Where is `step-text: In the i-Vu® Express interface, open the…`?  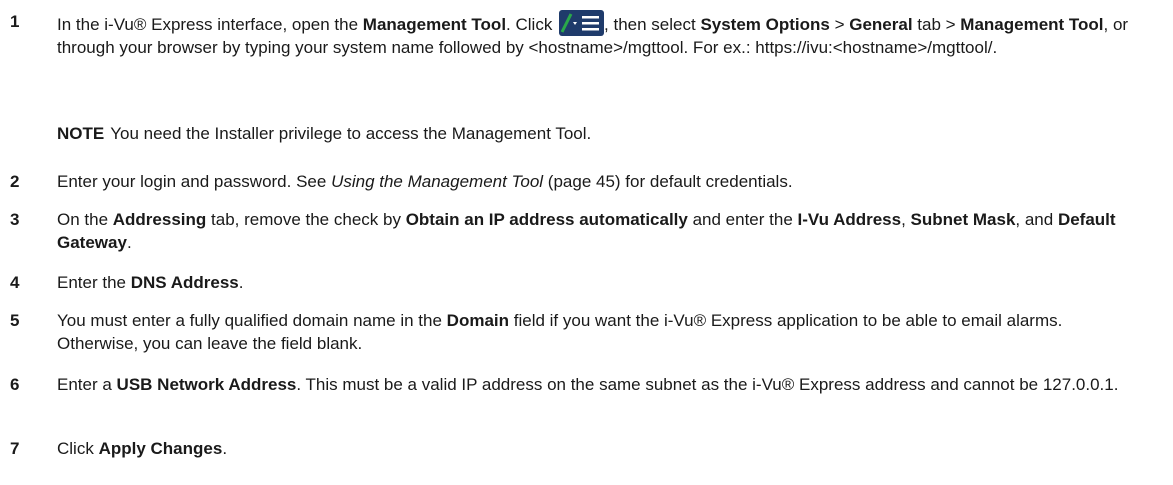
step-text: In the i-Vu® Express interface, open the… is located at coordinates (595, 34).